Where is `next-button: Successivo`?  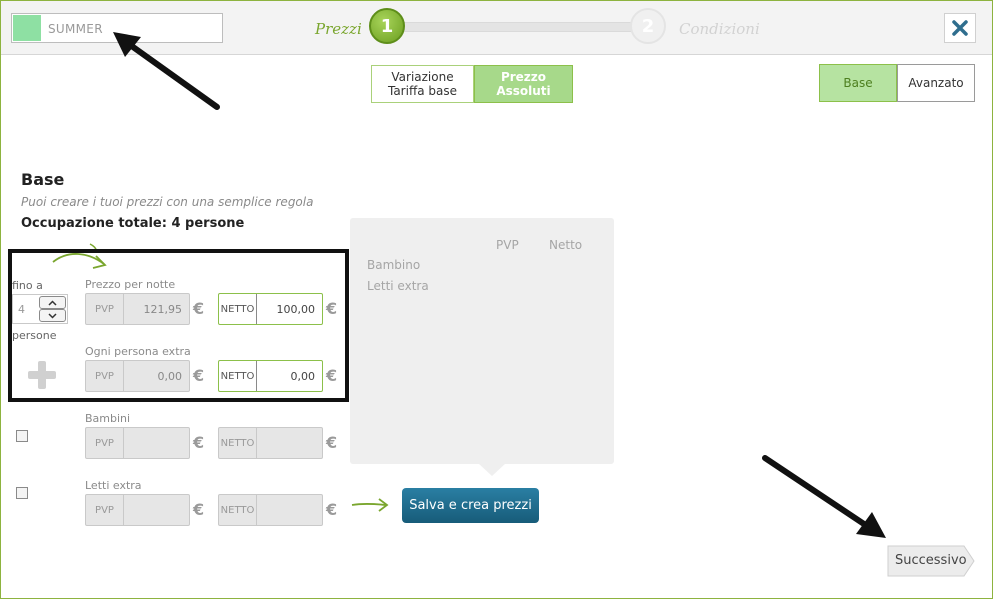 next-button: Successivo is located at coordinates (931, 561).